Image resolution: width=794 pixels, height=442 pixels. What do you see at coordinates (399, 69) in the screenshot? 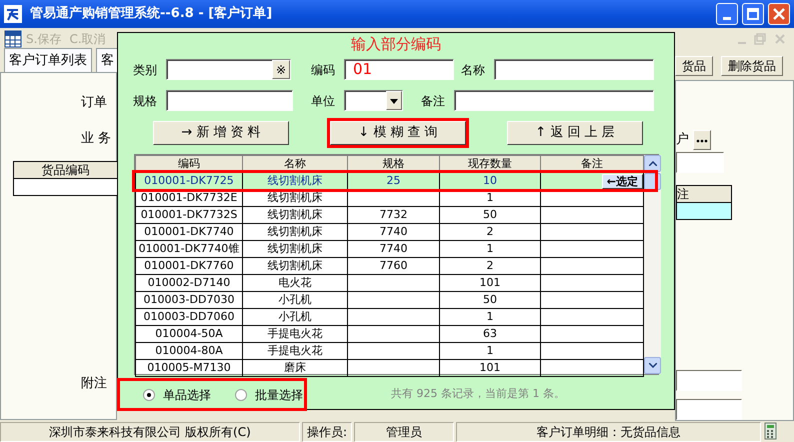
I see `input-field: 01` at bounding box center [399, 69].